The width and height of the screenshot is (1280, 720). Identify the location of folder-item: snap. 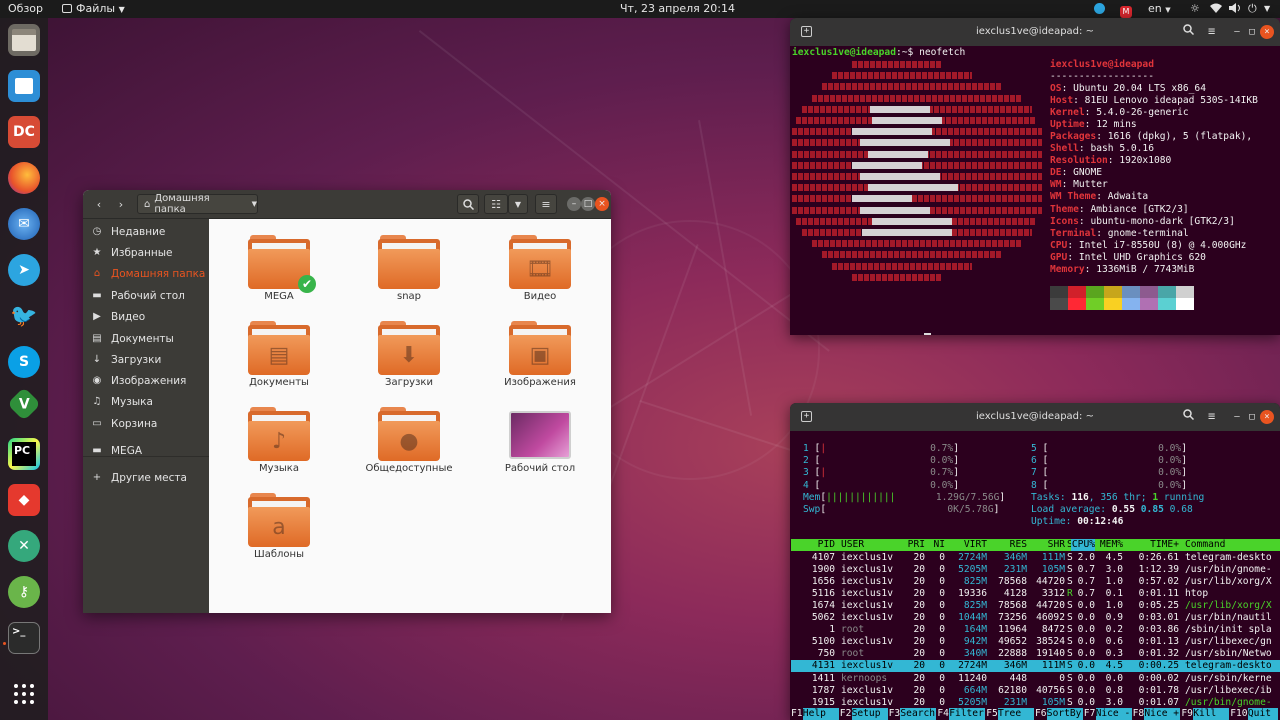
(409, 268).